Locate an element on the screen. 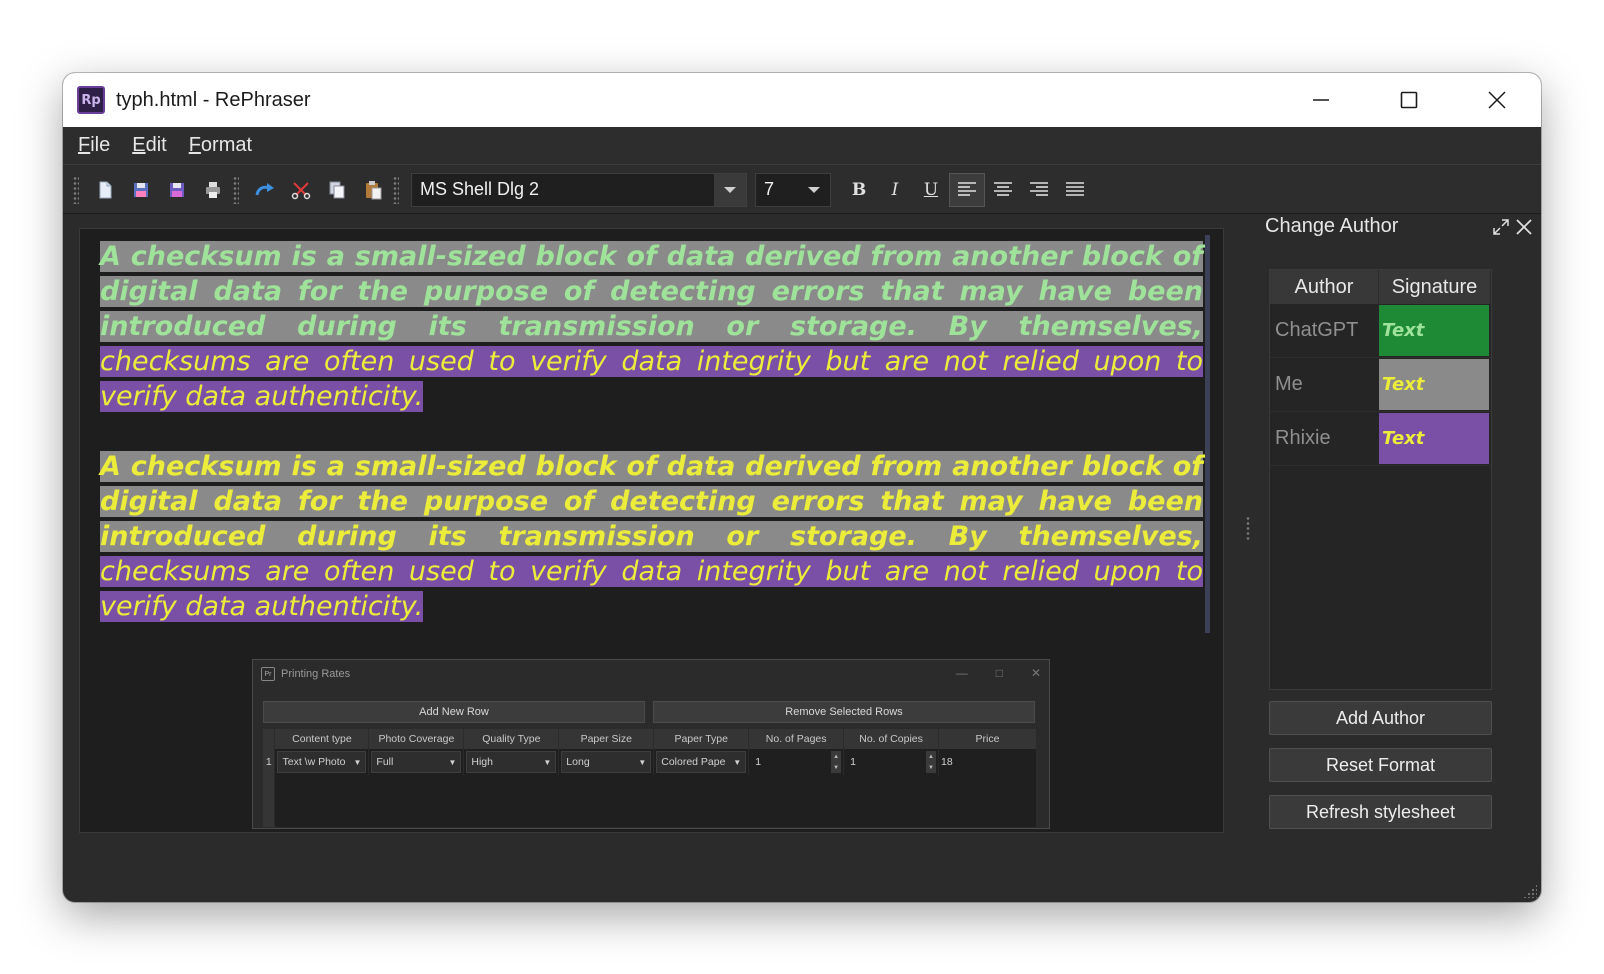 The width and height of the screenshot is (1604, 974). maximize-button is located at coordinates (1409, 100).